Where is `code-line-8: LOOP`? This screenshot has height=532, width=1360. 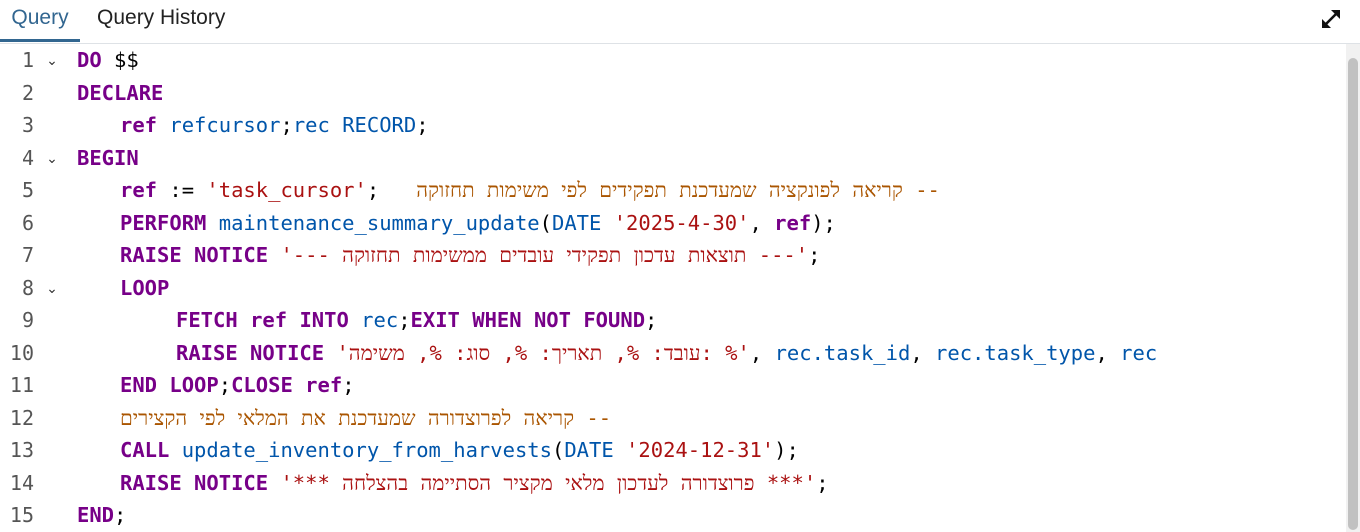
code-line-8: LOOP is located at coordinates (145, 287).